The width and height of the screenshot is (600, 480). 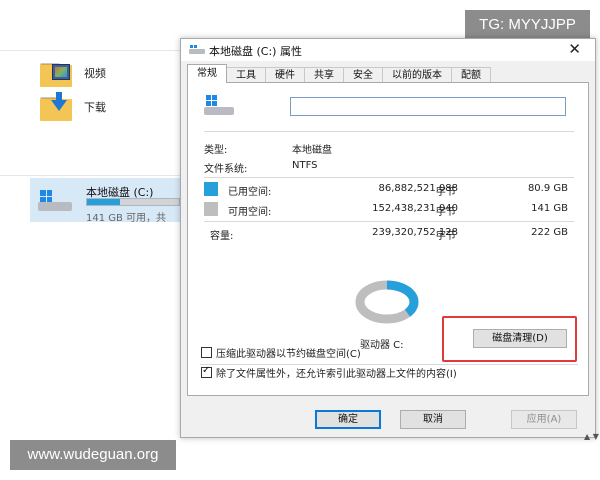 What do you see at coordinates (471, 75) in the screenshot?
I see `tab-quota: 配额` at bounding box center [471, 75].